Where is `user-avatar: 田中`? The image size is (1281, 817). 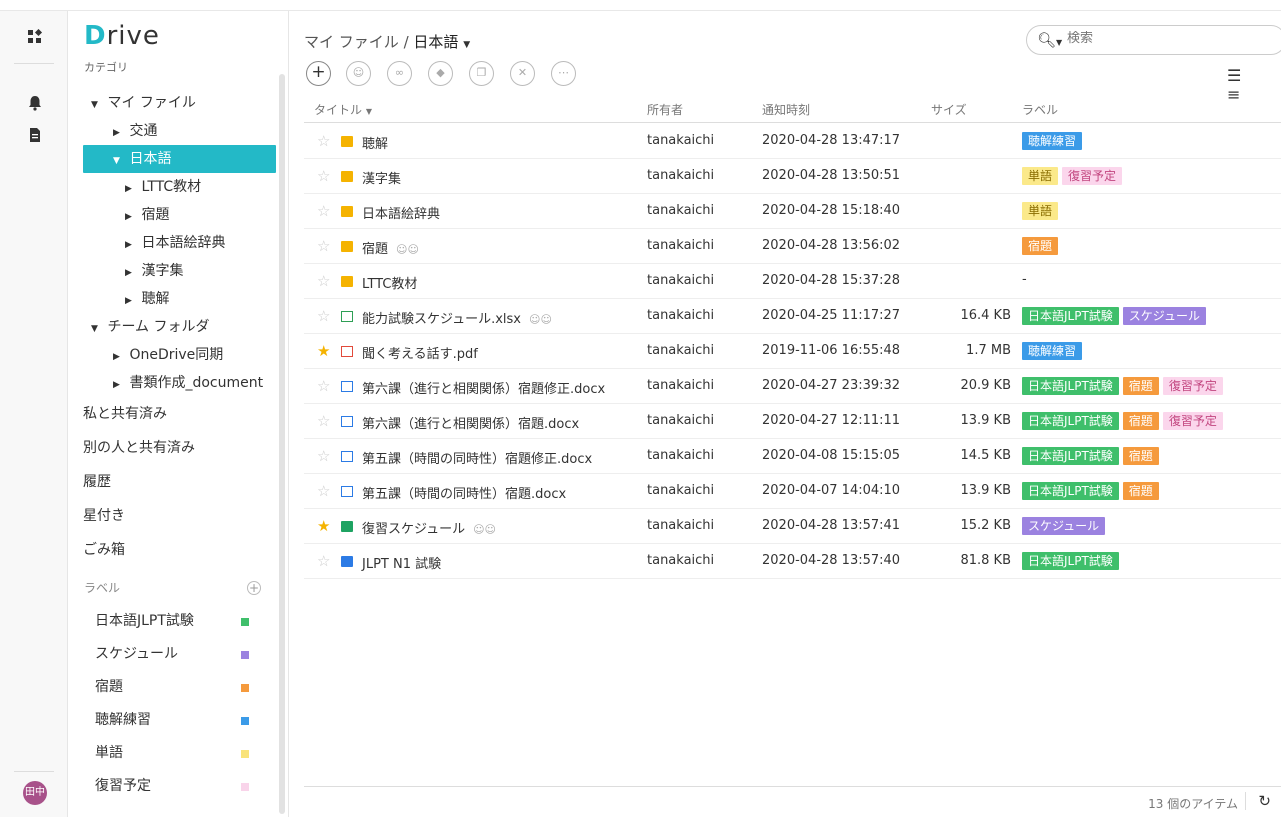
user-avatar: 田中 is located at coordinates (35, 793).